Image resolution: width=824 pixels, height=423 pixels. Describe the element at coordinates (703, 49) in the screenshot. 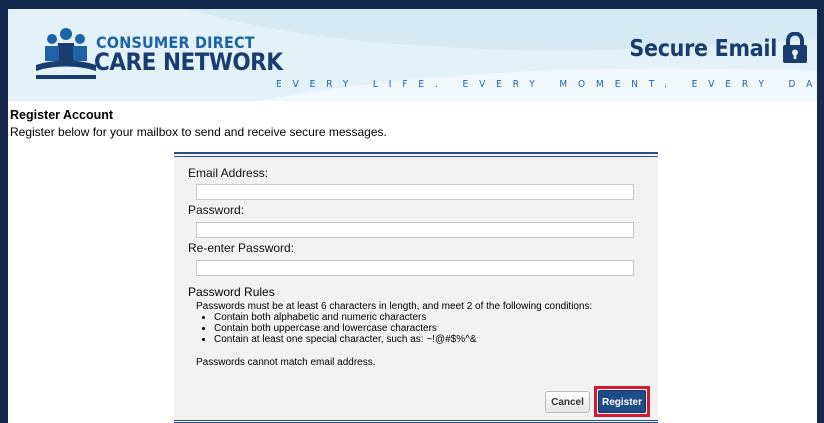

I see `product-title: Secure Email` at that location.